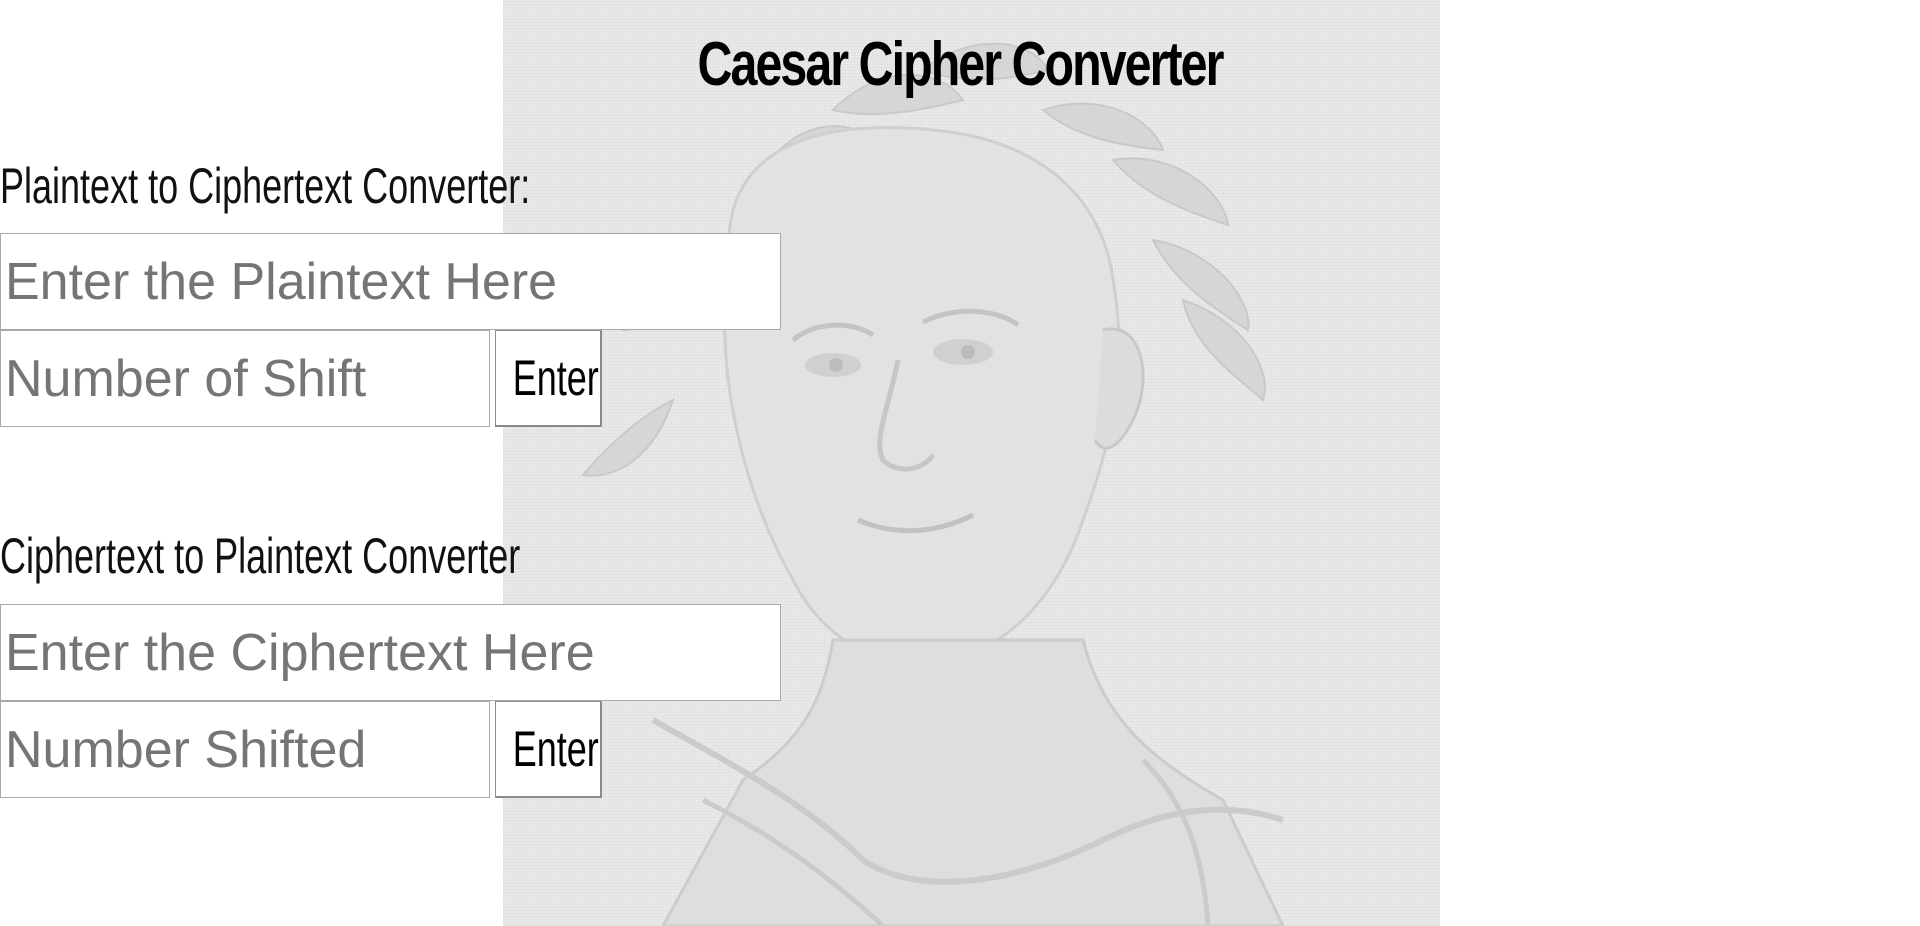 The width and height of the screenshot is (1920, 926). What do you see at coordinates (555, 749) in the screenshot?
I see `decrypt-enter-button-label: Enter` at bounding box center [555, 749].